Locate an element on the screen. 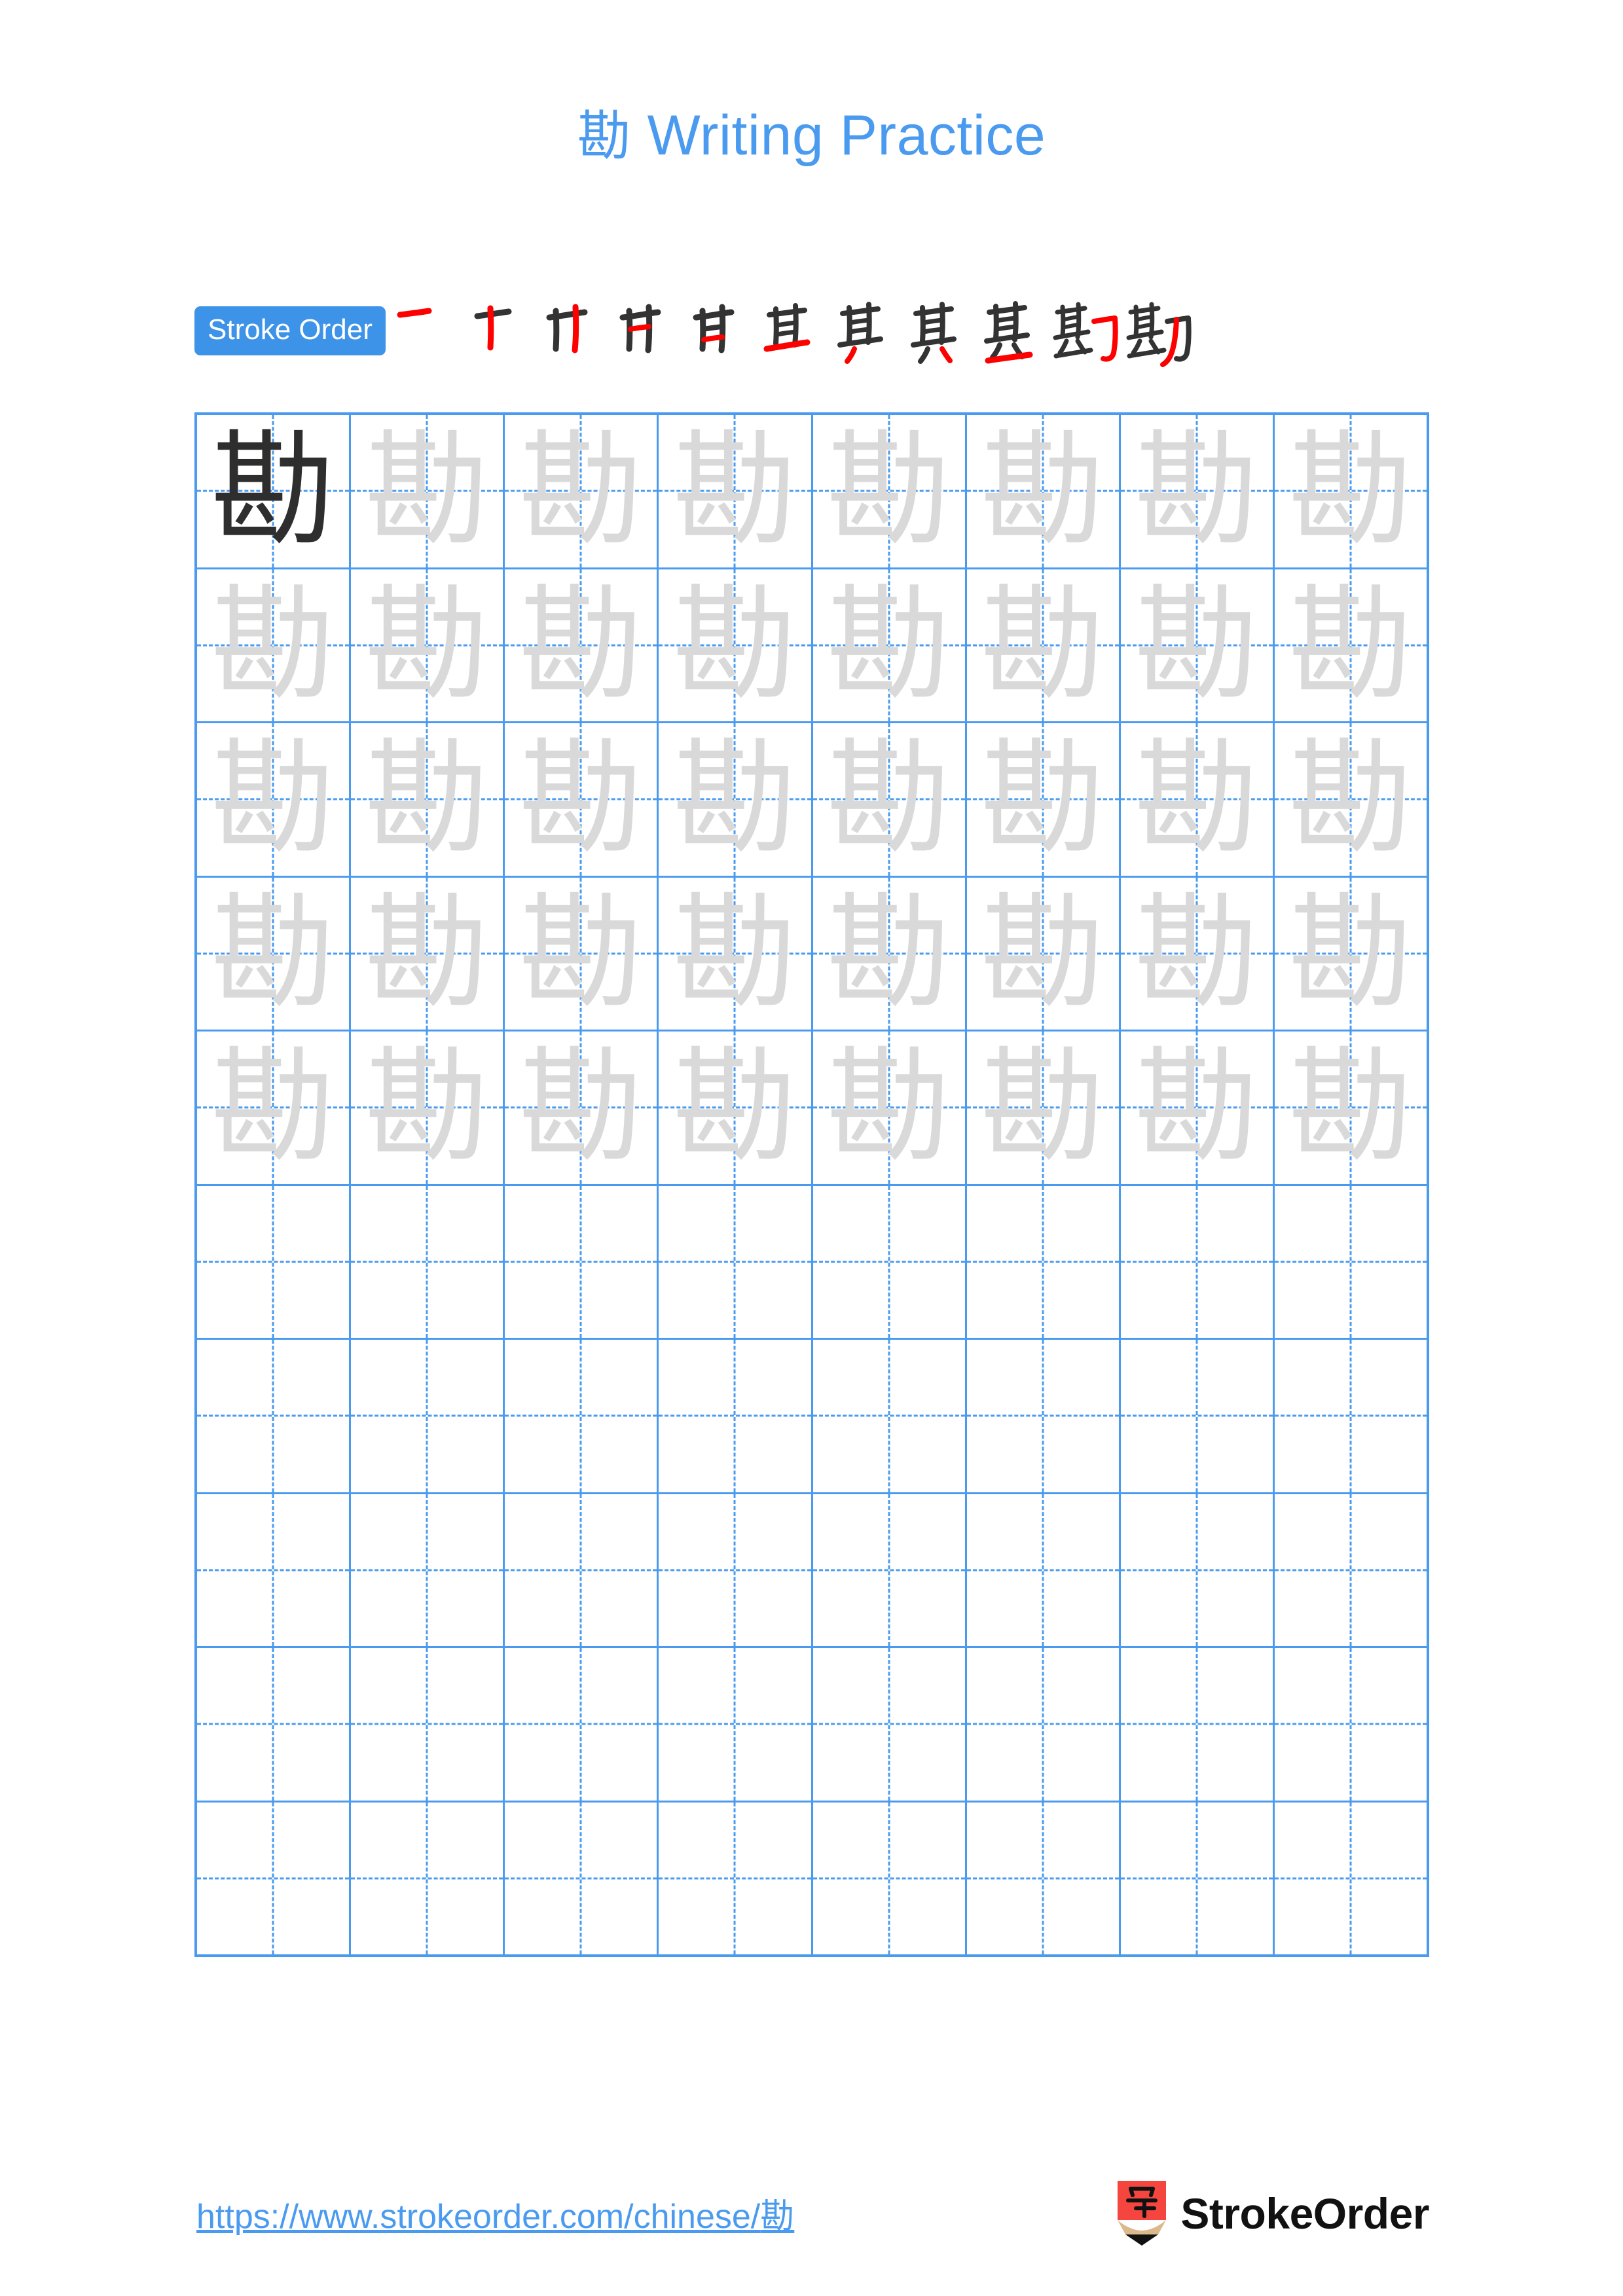 The width and height of the screenshot is (1623, 2296). brand-logo-group: StrokeOrder is located at coordinates (1272, 2213).